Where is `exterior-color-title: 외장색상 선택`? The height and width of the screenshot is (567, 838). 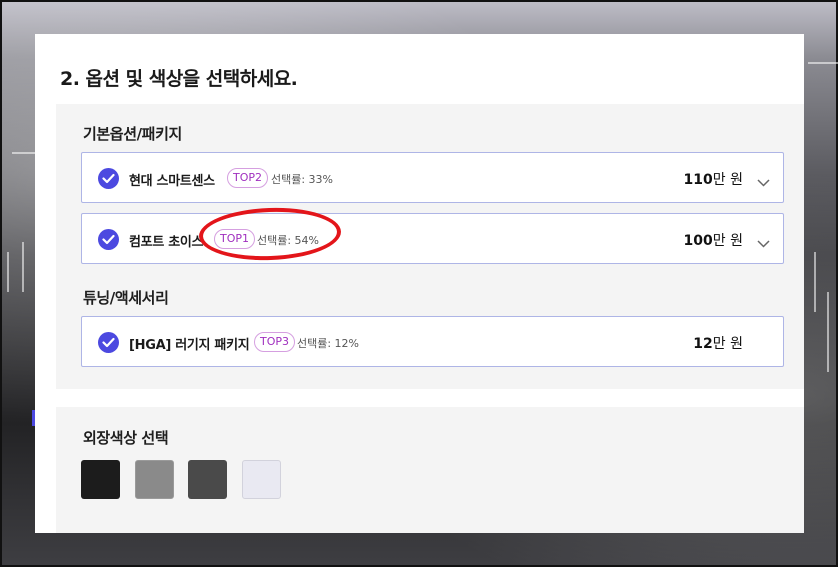
exterior-color-title: 외장색상 선택 is located at coordinates (126, 438).